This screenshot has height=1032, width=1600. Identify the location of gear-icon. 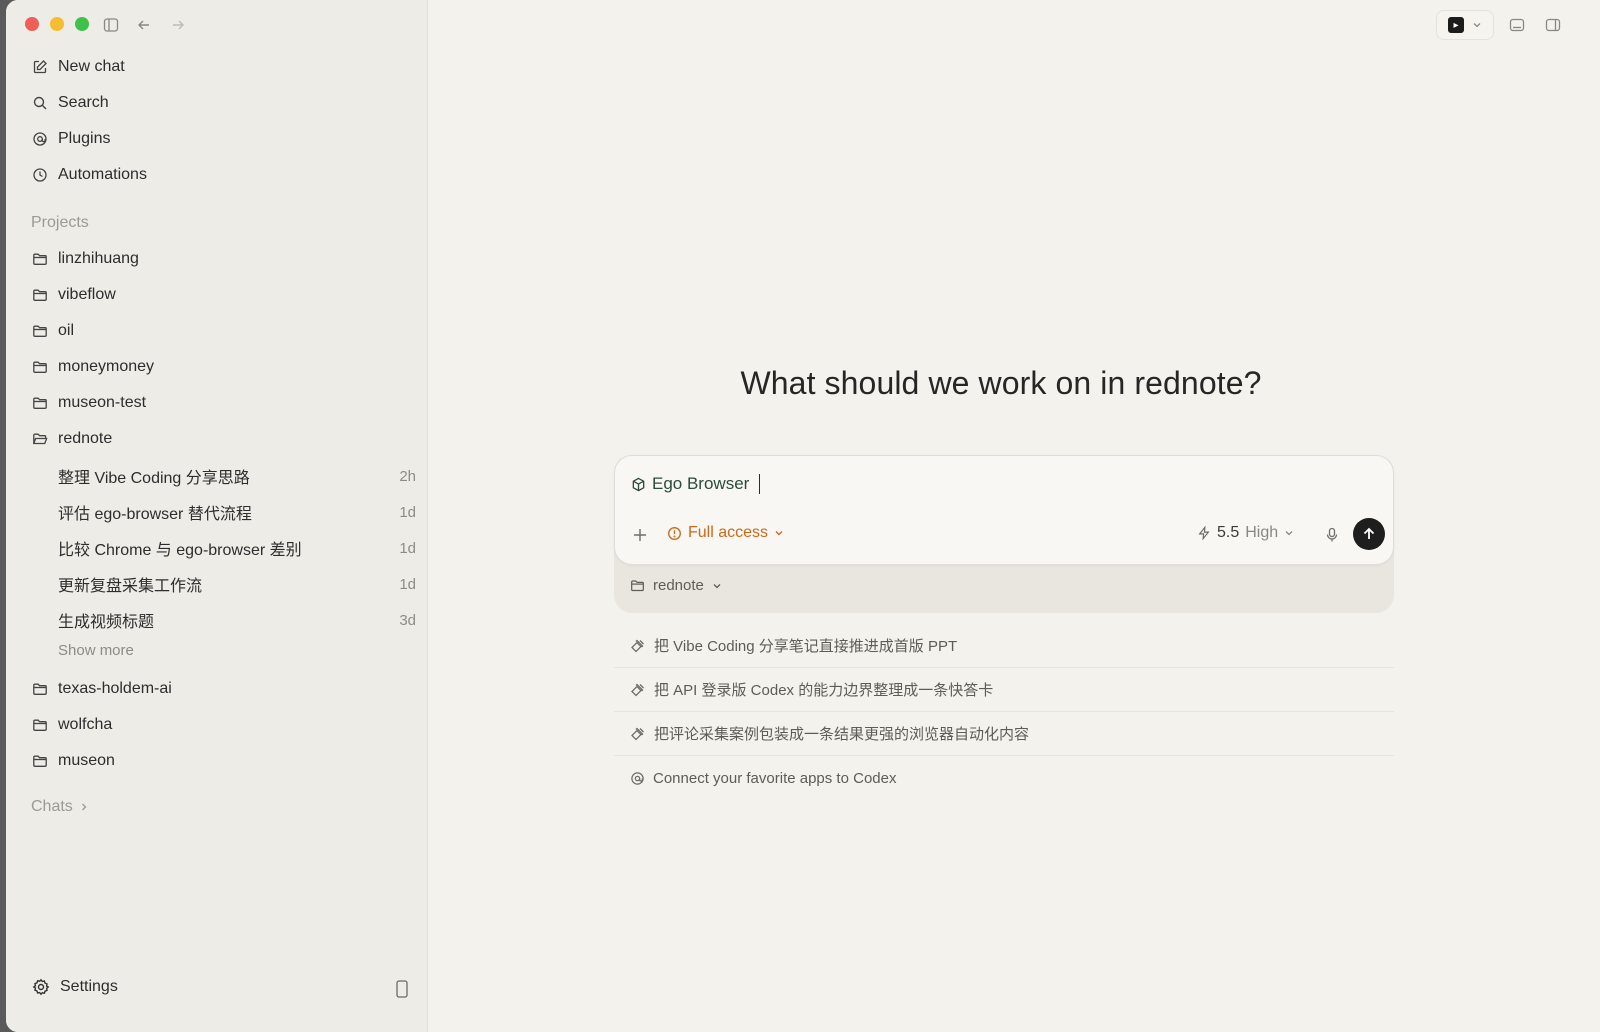
(41, 987).